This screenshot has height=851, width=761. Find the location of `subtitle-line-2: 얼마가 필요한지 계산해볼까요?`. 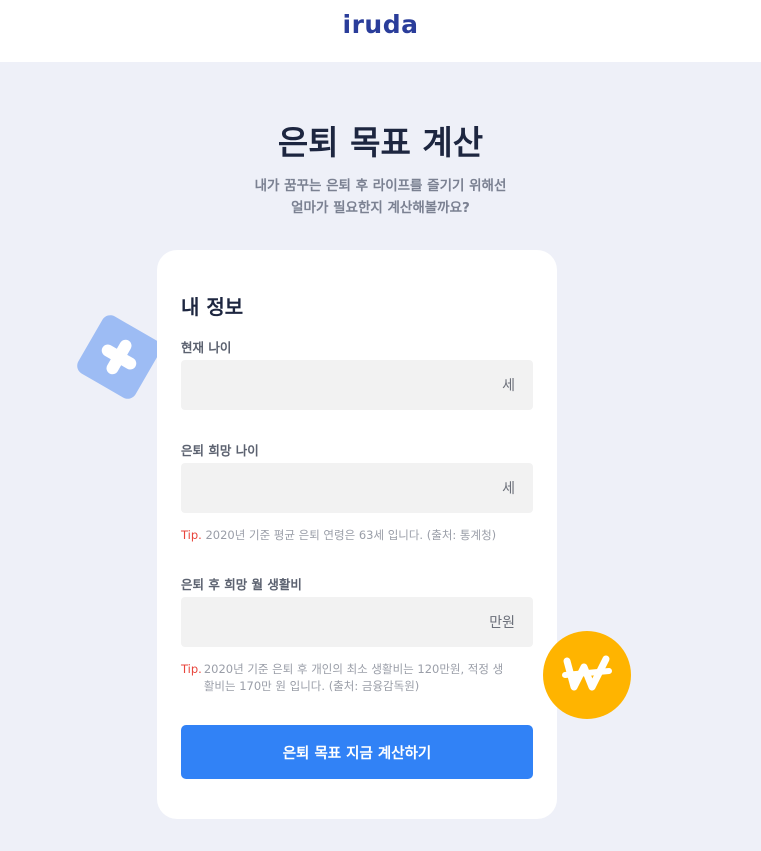

subtitle-line-2: 얼마가 필요한지 계산해볼까요? is located at coordinates (380, 208).